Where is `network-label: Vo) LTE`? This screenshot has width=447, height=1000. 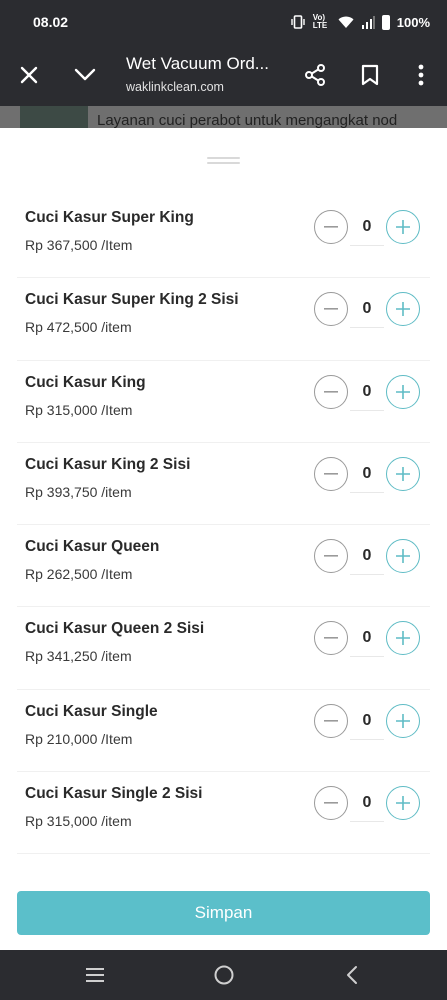
network-label: Vo) LTE is located at coordinates (320, 21).